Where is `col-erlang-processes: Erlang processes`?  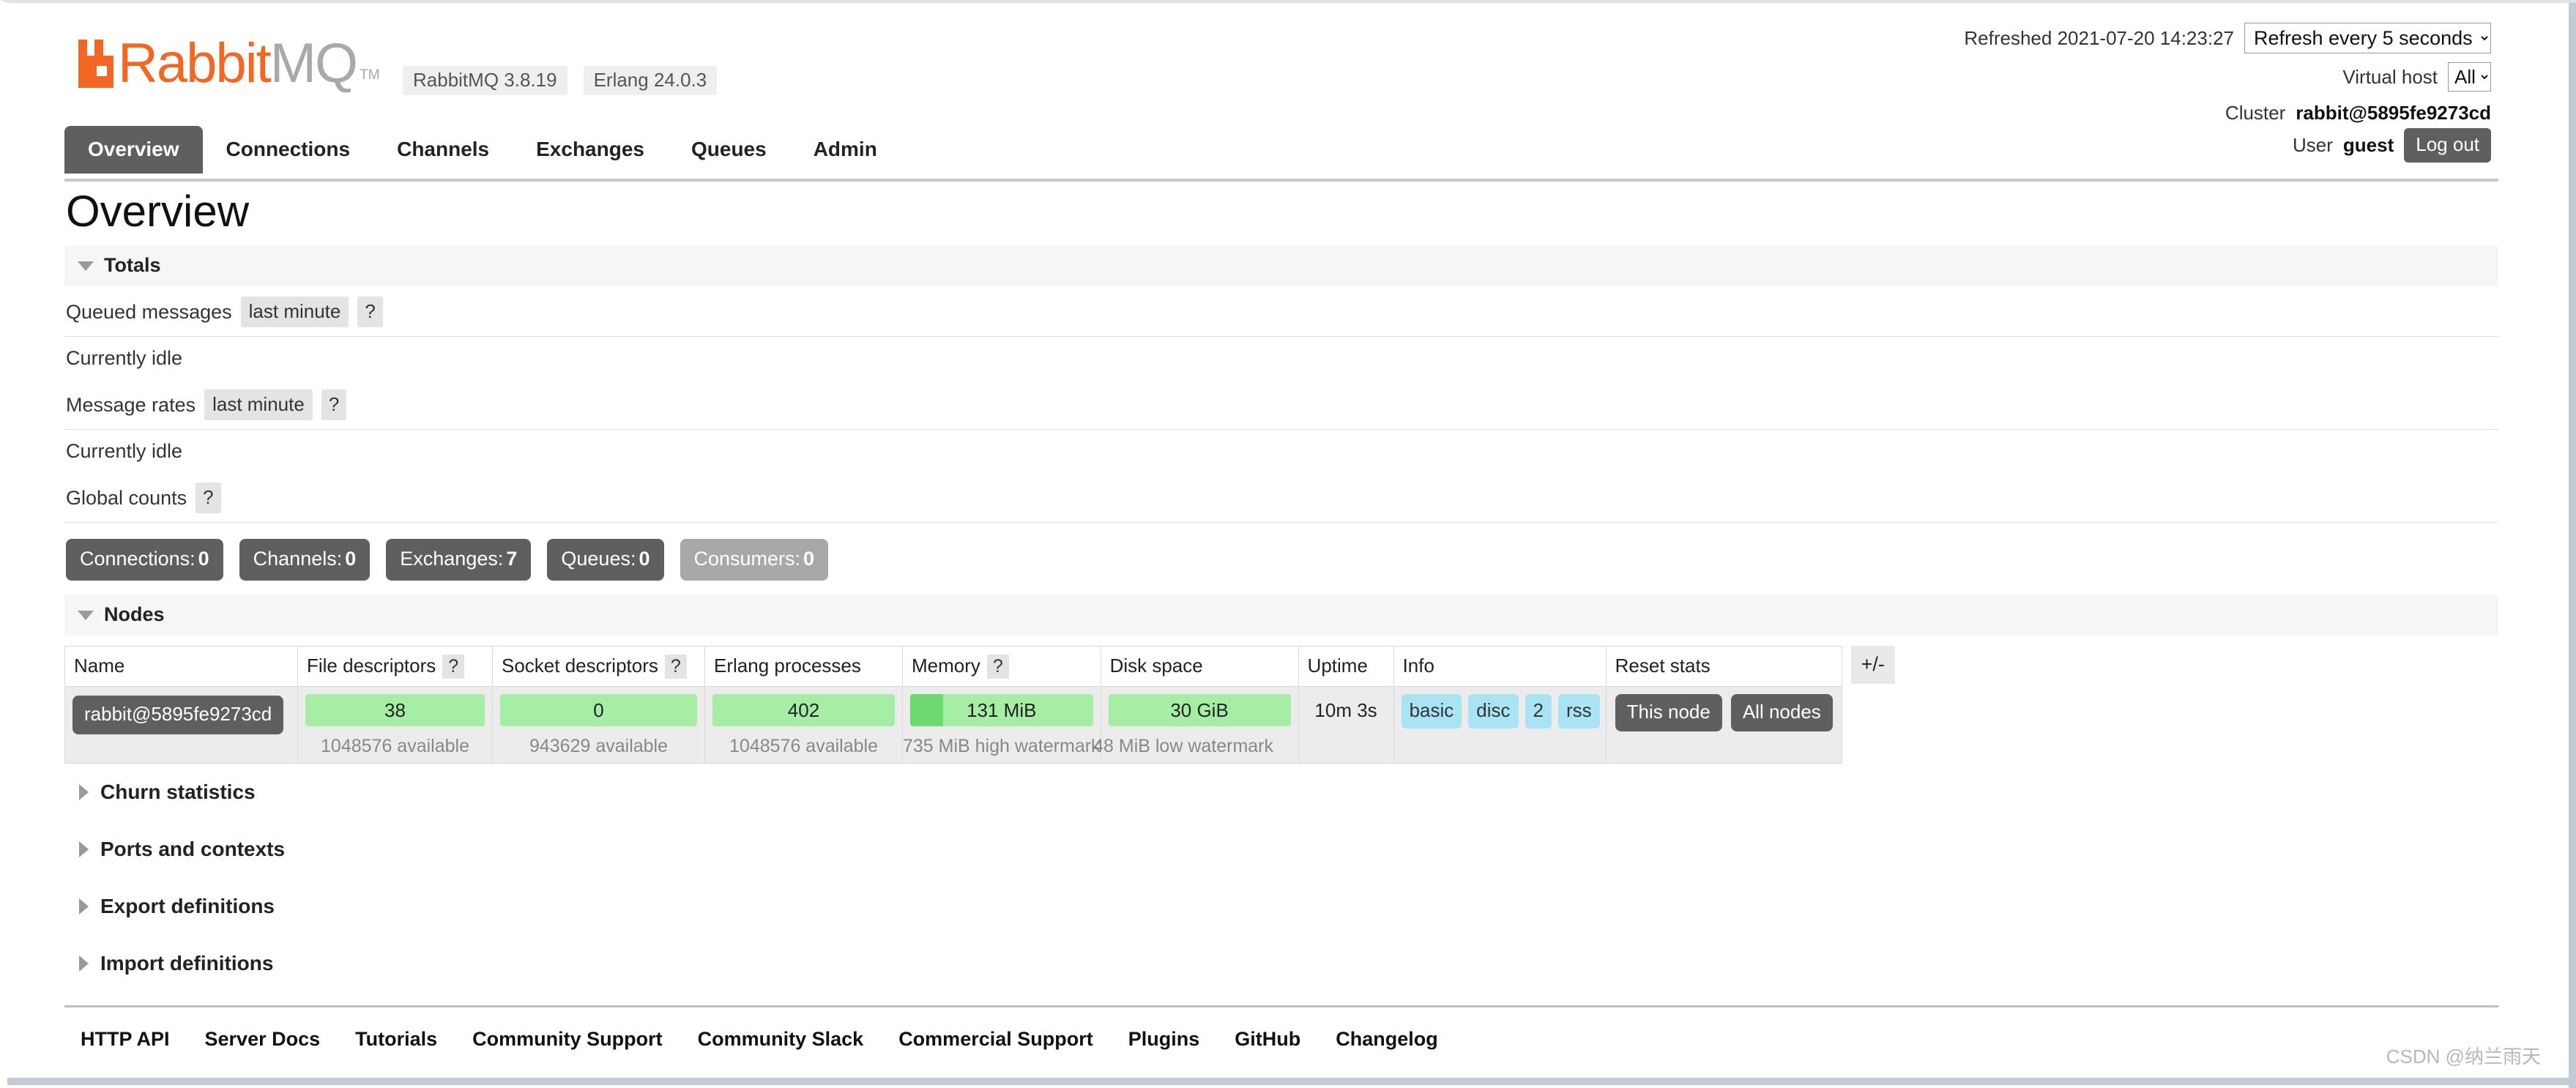
col-erlang-processes: Erlang processes is located at coordinates (803, 666).